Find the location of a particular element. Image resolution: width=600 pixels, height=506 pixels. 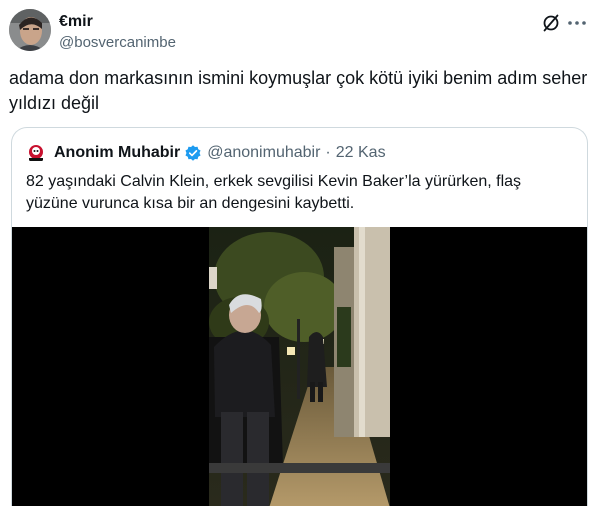

author-info: €mir @bosvercanimbe is located at coordinates (117, 32).